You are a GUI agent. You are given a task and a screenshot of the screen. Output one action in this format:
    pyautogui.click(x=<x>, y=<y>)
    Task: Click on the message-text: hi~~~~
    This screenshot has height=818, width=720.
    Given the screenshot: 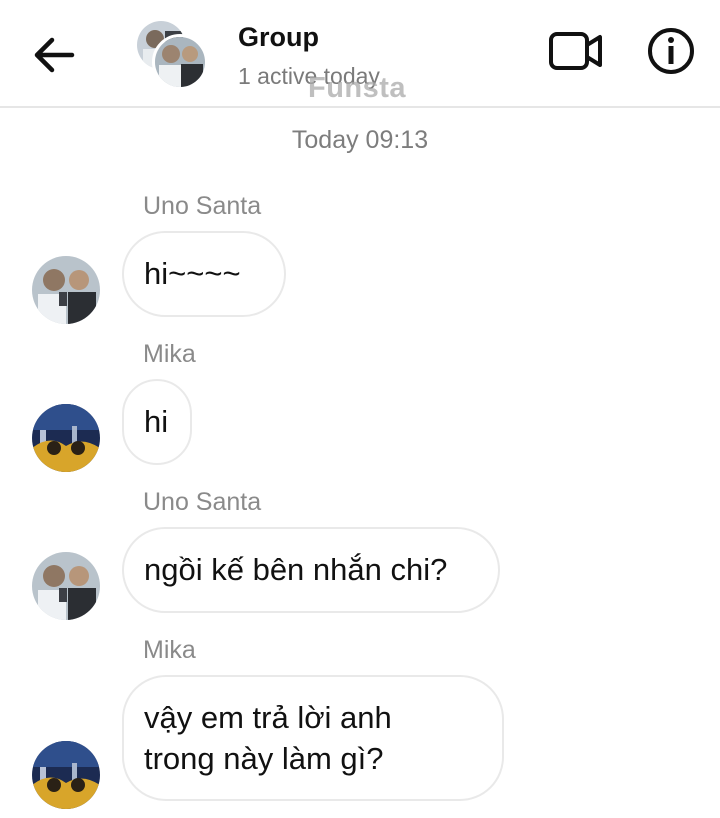 What is the action you would take?
    pyautogui.click(x=192, y=273)
    